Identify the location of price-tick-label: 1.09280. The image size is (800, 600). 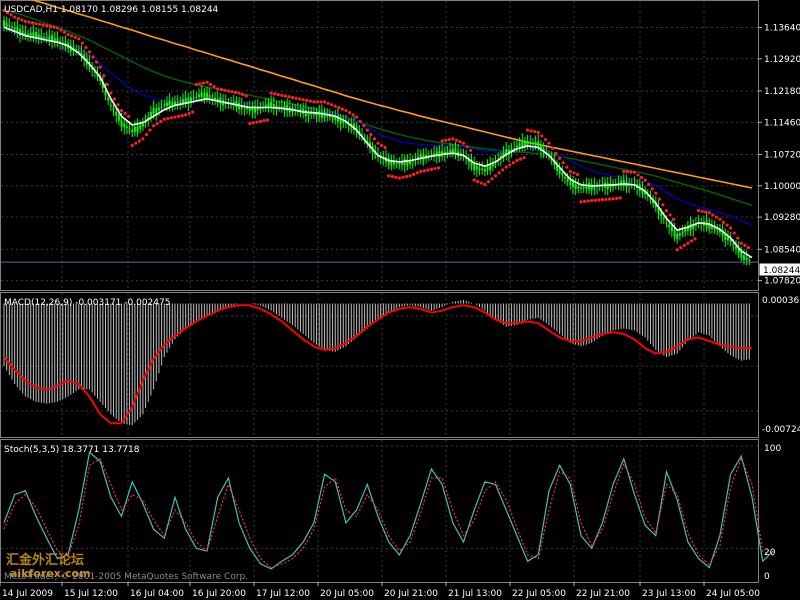
(782, 218).